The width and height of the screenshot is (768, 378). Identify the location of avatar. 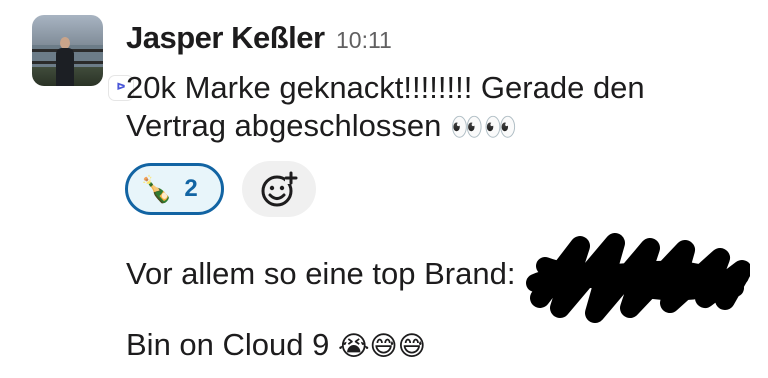
(67, 50).